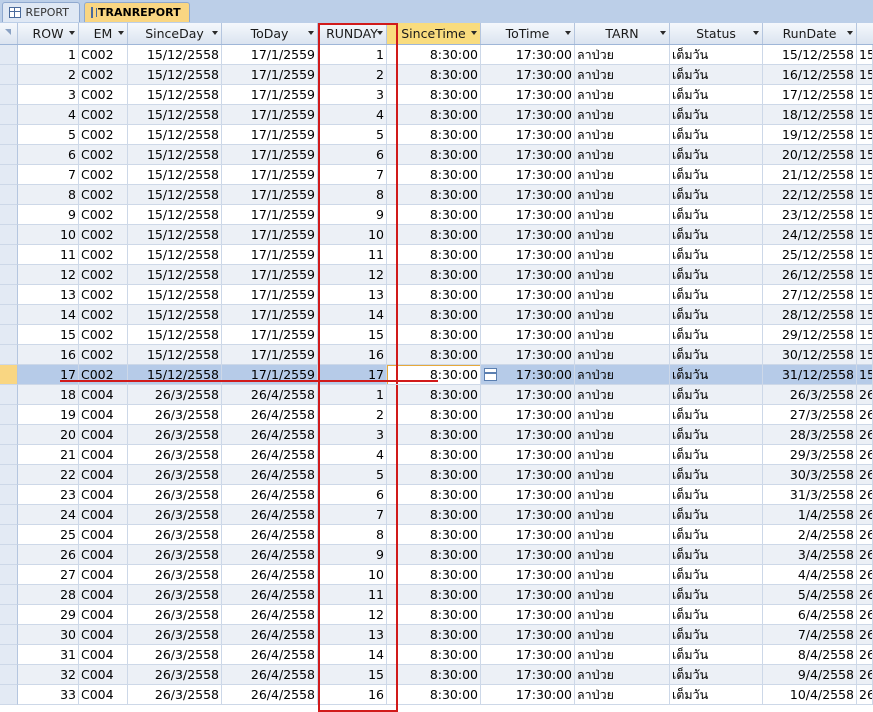 The image size is (873, 712). I want to click on cell-runday: 11, so click(352, 255).